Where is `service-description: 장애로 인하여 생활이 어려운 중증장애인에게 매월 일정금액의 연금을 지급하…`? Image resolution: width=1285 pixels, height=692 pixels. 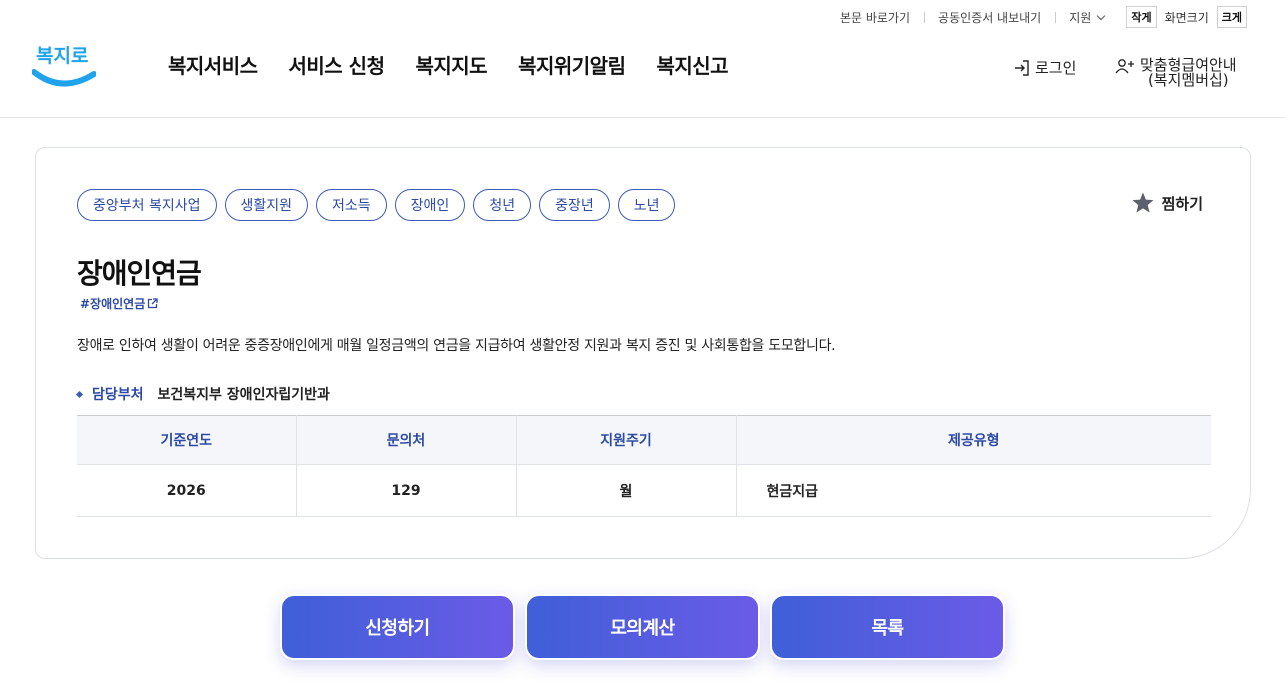
service-description: 장애로 인하여 생활이 어려운 중증장애인에게 매월 일정금액의 연금을 지급하… is located at coordinates (456, 346).